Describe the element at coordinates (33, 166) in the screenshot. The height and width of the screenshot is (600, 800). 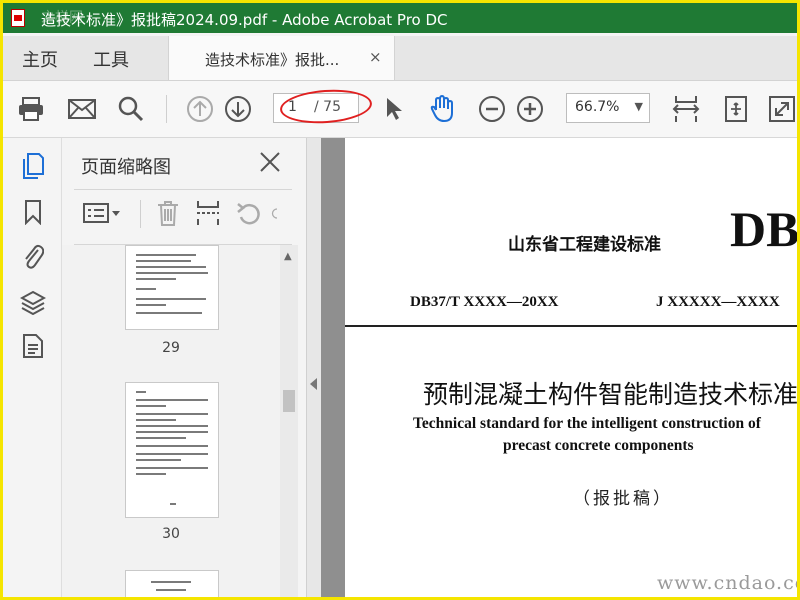
I see `page-thumbnails-icon` at that location.